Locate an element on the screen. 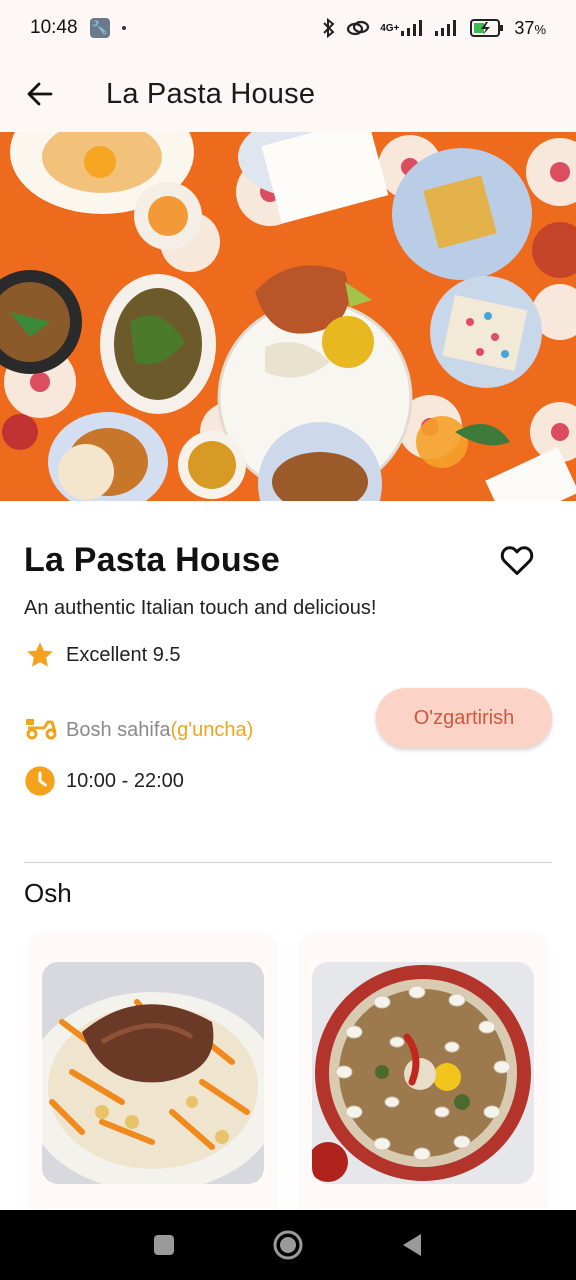 This screenshot has width=576, height=1280. heart-icon is located at coordinates (517, 560).